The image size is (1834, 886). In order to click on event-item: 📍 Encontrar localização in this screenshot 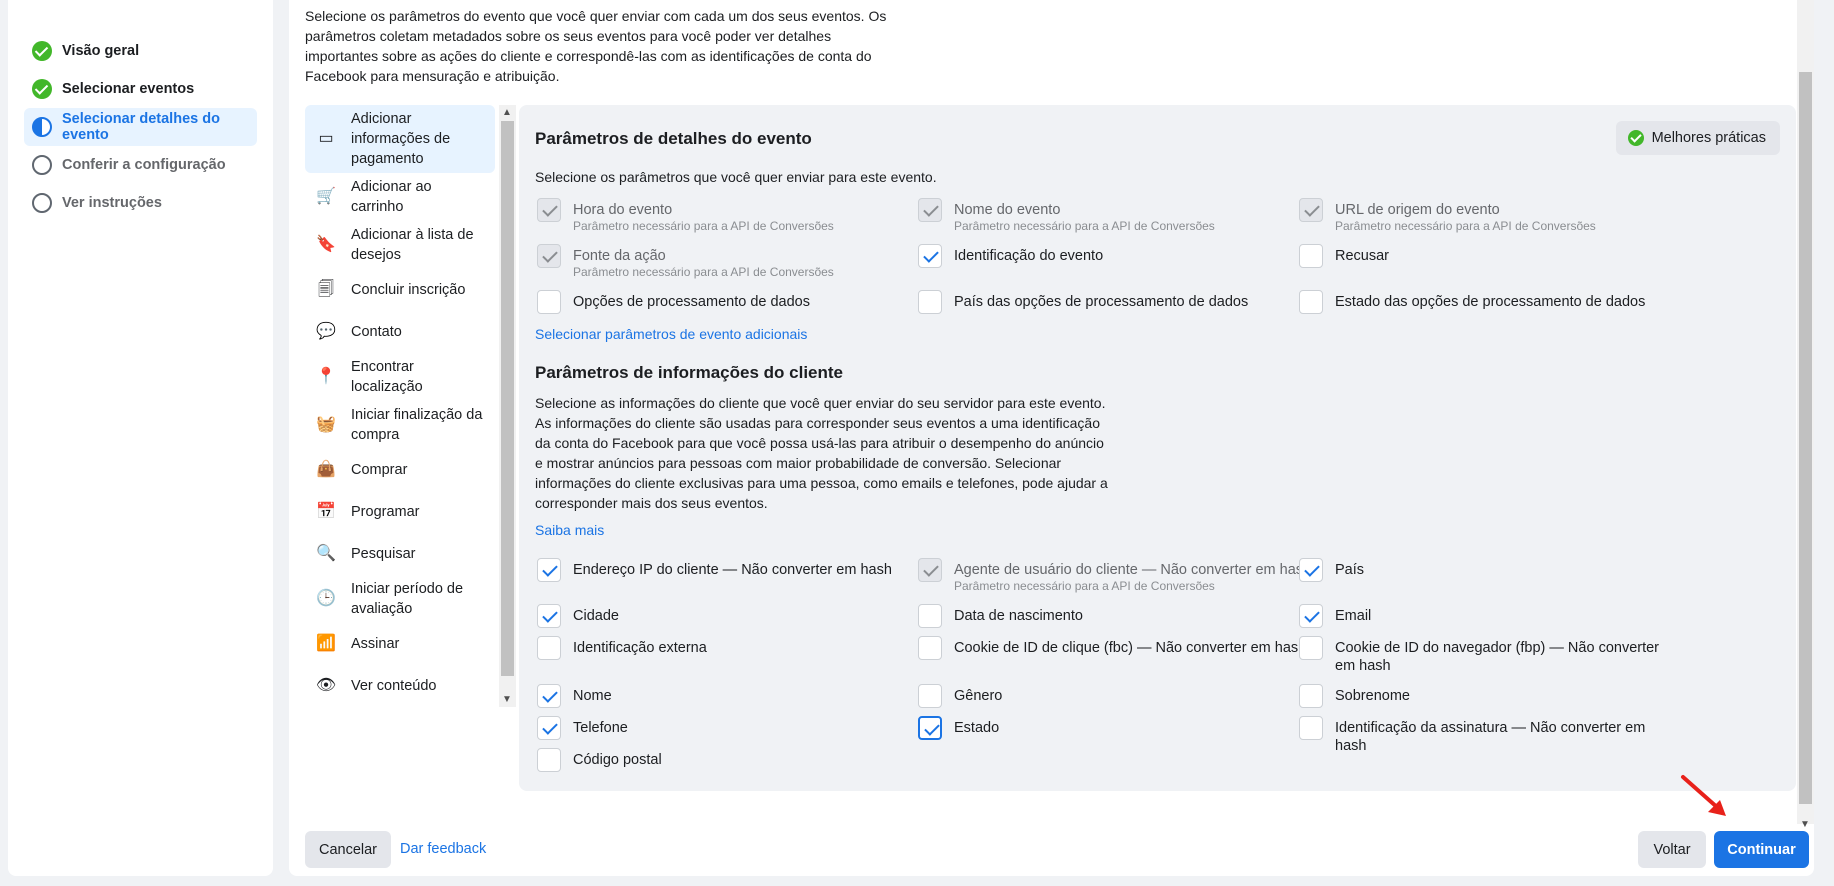, I will do `click(400, 377)`.